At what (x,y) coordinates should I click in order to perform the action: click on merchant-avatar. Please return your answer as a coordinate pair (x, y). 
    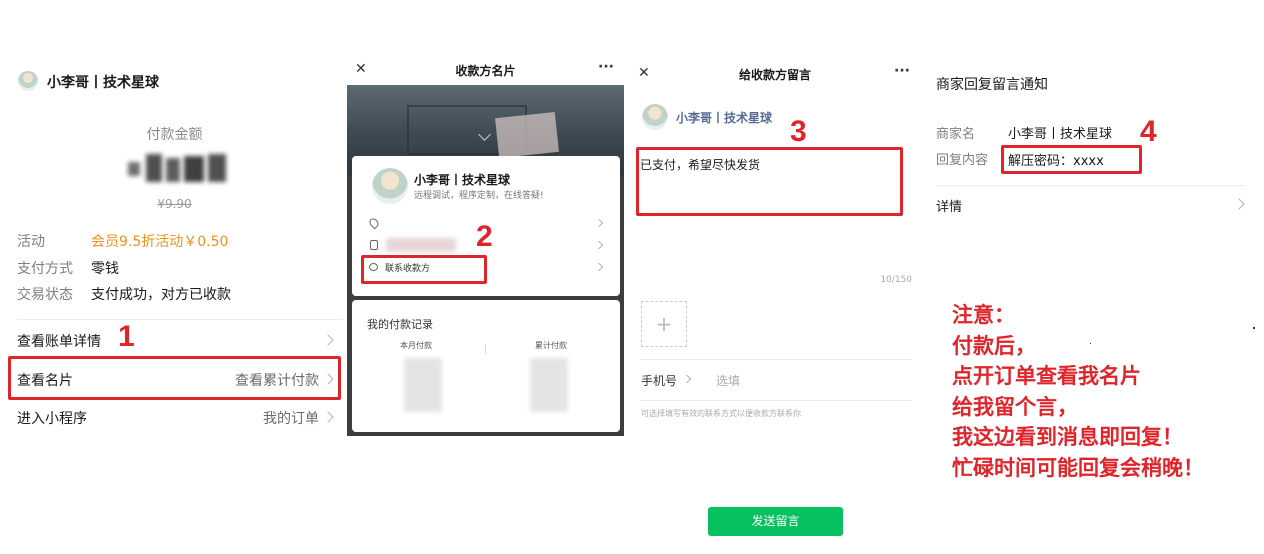
    Looking at the image, I should click on (28, 81).